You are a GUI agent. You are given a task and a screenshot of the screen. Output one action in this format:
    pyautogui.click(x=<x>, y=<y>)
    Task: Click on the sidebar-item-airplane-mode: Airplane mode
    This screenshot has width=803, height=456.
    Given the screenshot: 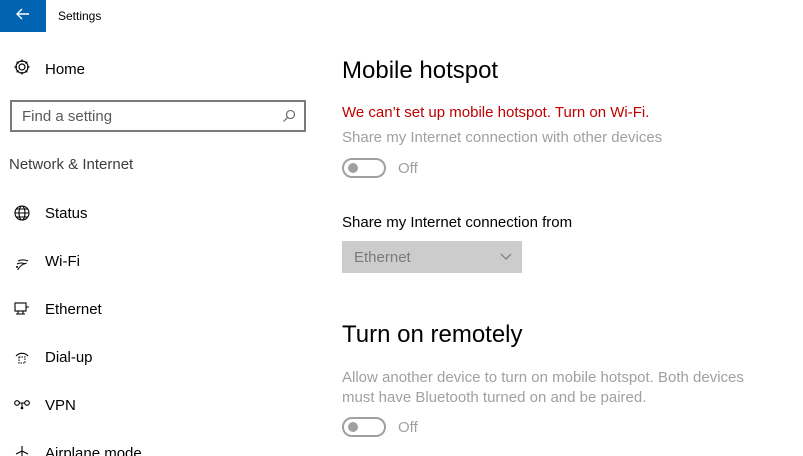 What is the action you would take?
    pyautogui.click(x=77, y=448)
    